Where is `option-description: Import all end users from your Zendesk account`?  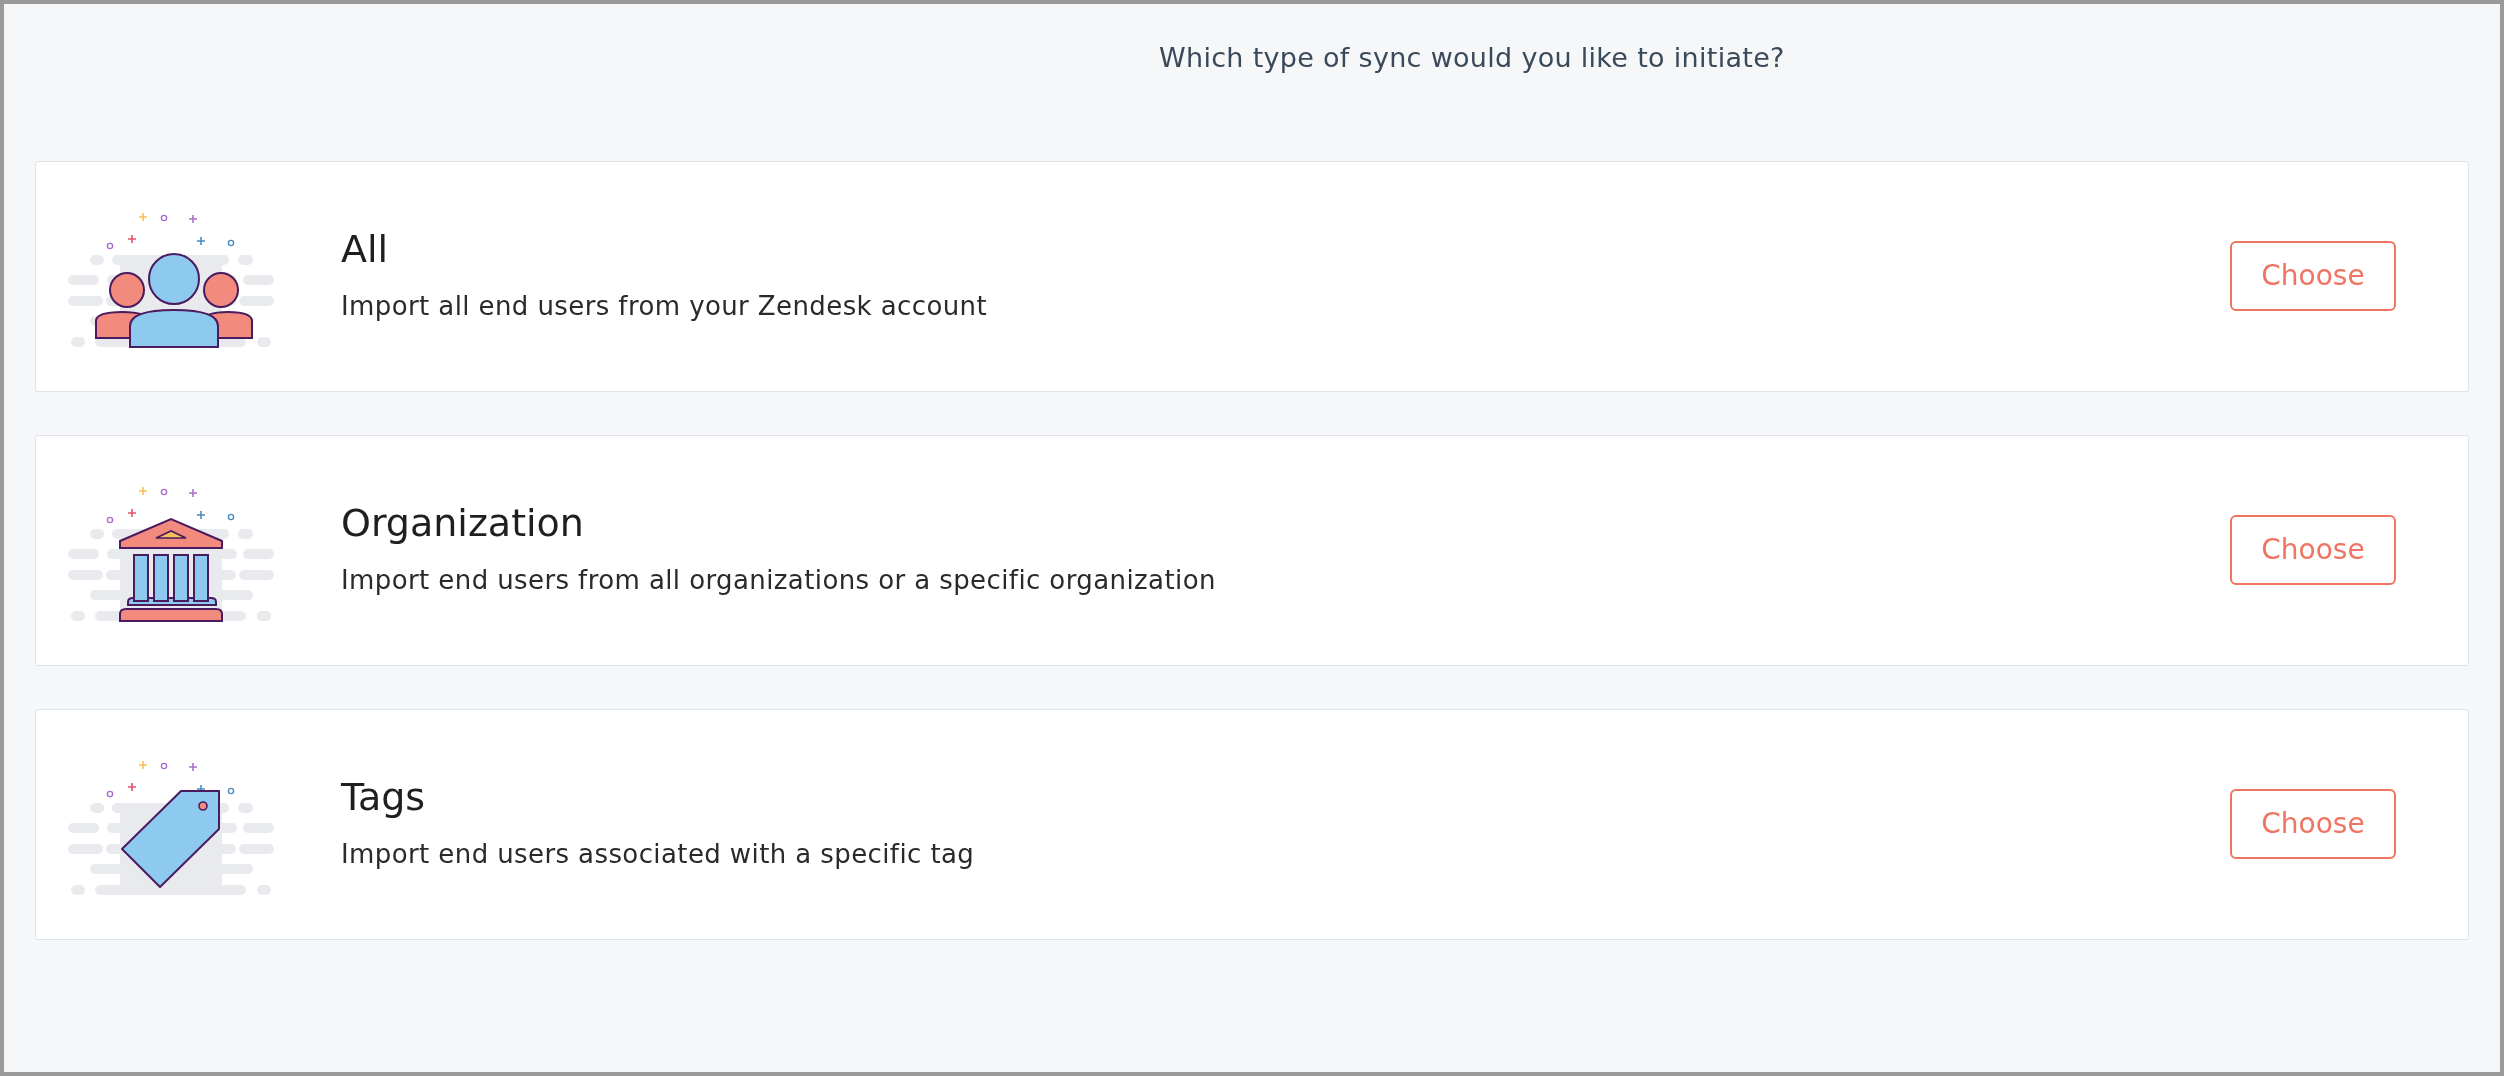 option-description: Import all end users from your Zendesk account is located at coordinates (665, 306).